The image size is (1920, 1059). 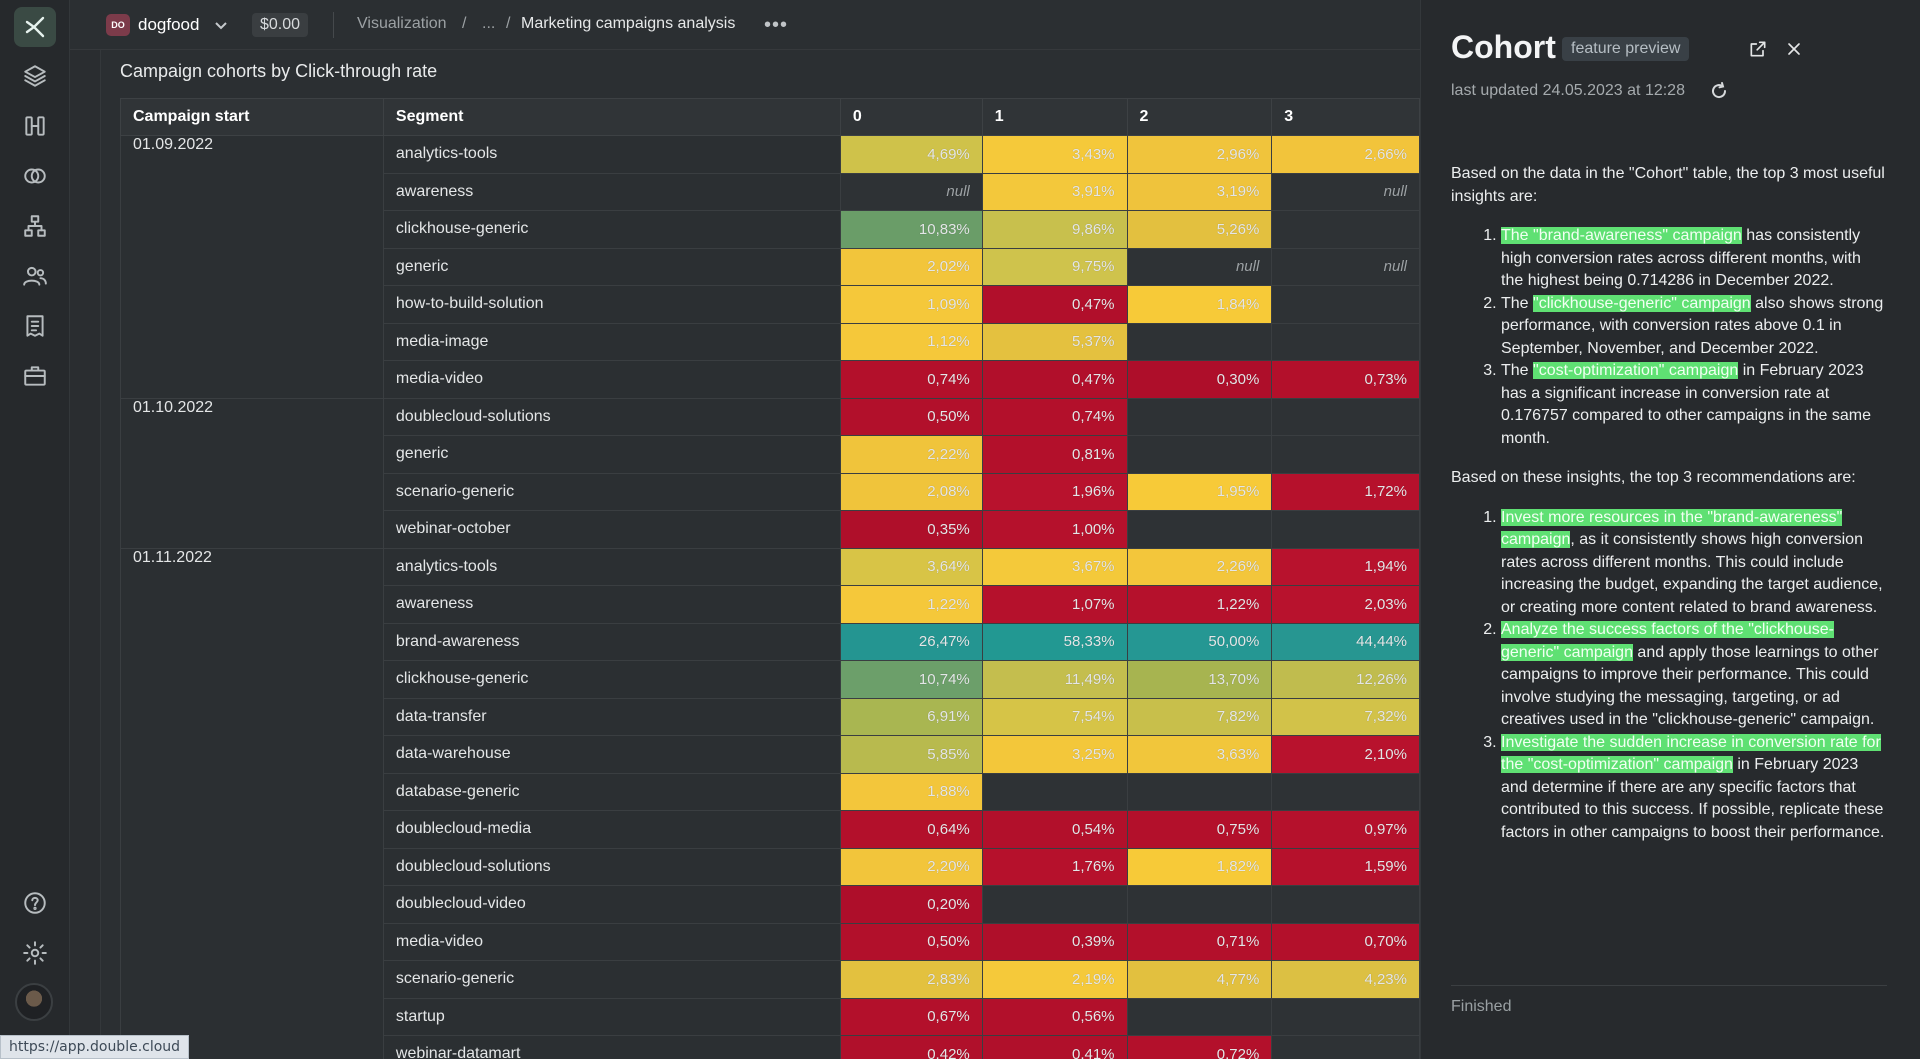 What do you see at coordinates (911, 379) in the screenshot?
I see `cohort-value-cell: 0,74%` at bounding box center [911, 379].